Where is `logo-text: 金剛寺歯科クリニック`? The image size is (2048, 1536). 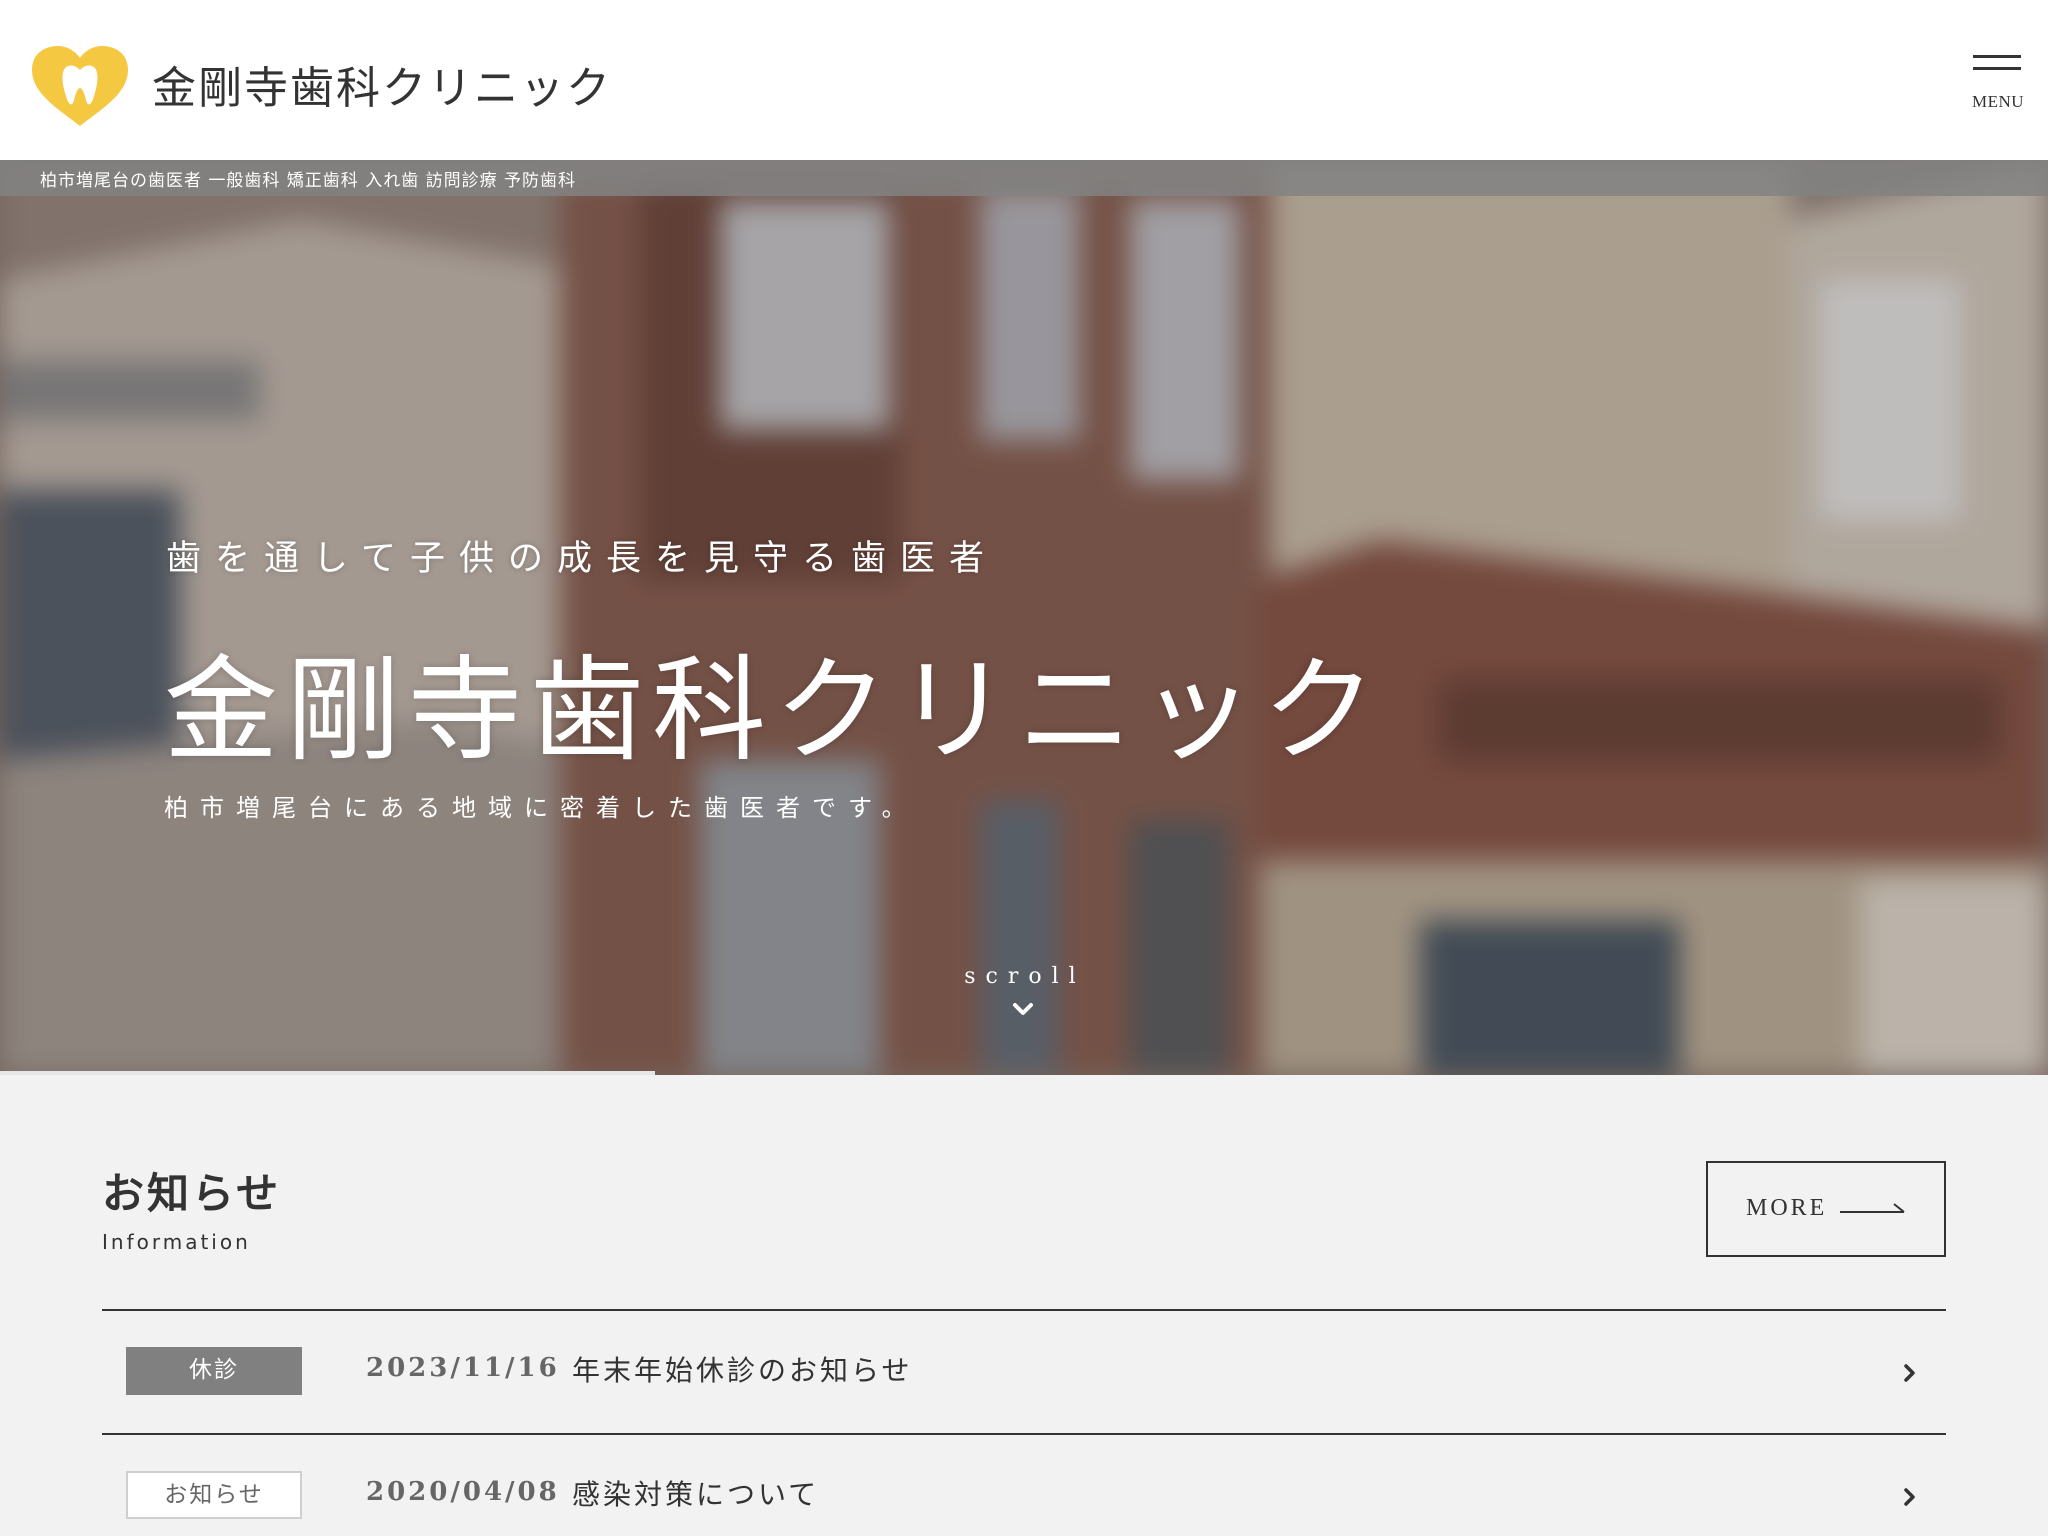
logo-text: 金剛寺歯科クリニック is located at coordinates (382, 84).